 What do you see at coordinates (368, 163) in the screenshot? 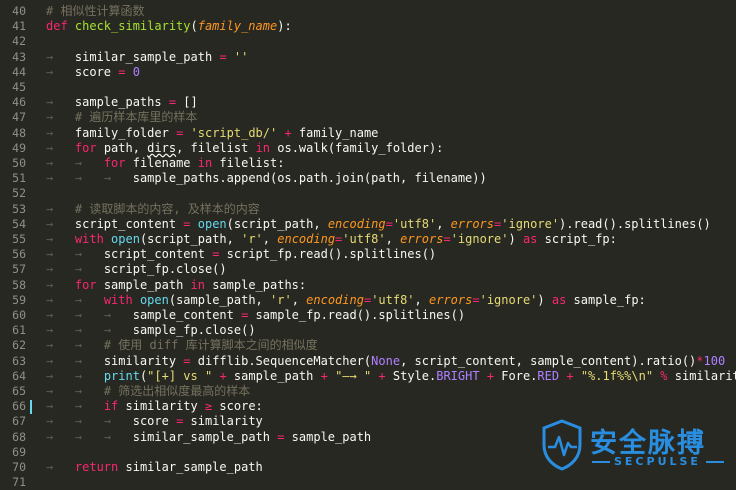
I see `code-line: 50 → → for filename in filelist:` at bounding box center [368, 163].